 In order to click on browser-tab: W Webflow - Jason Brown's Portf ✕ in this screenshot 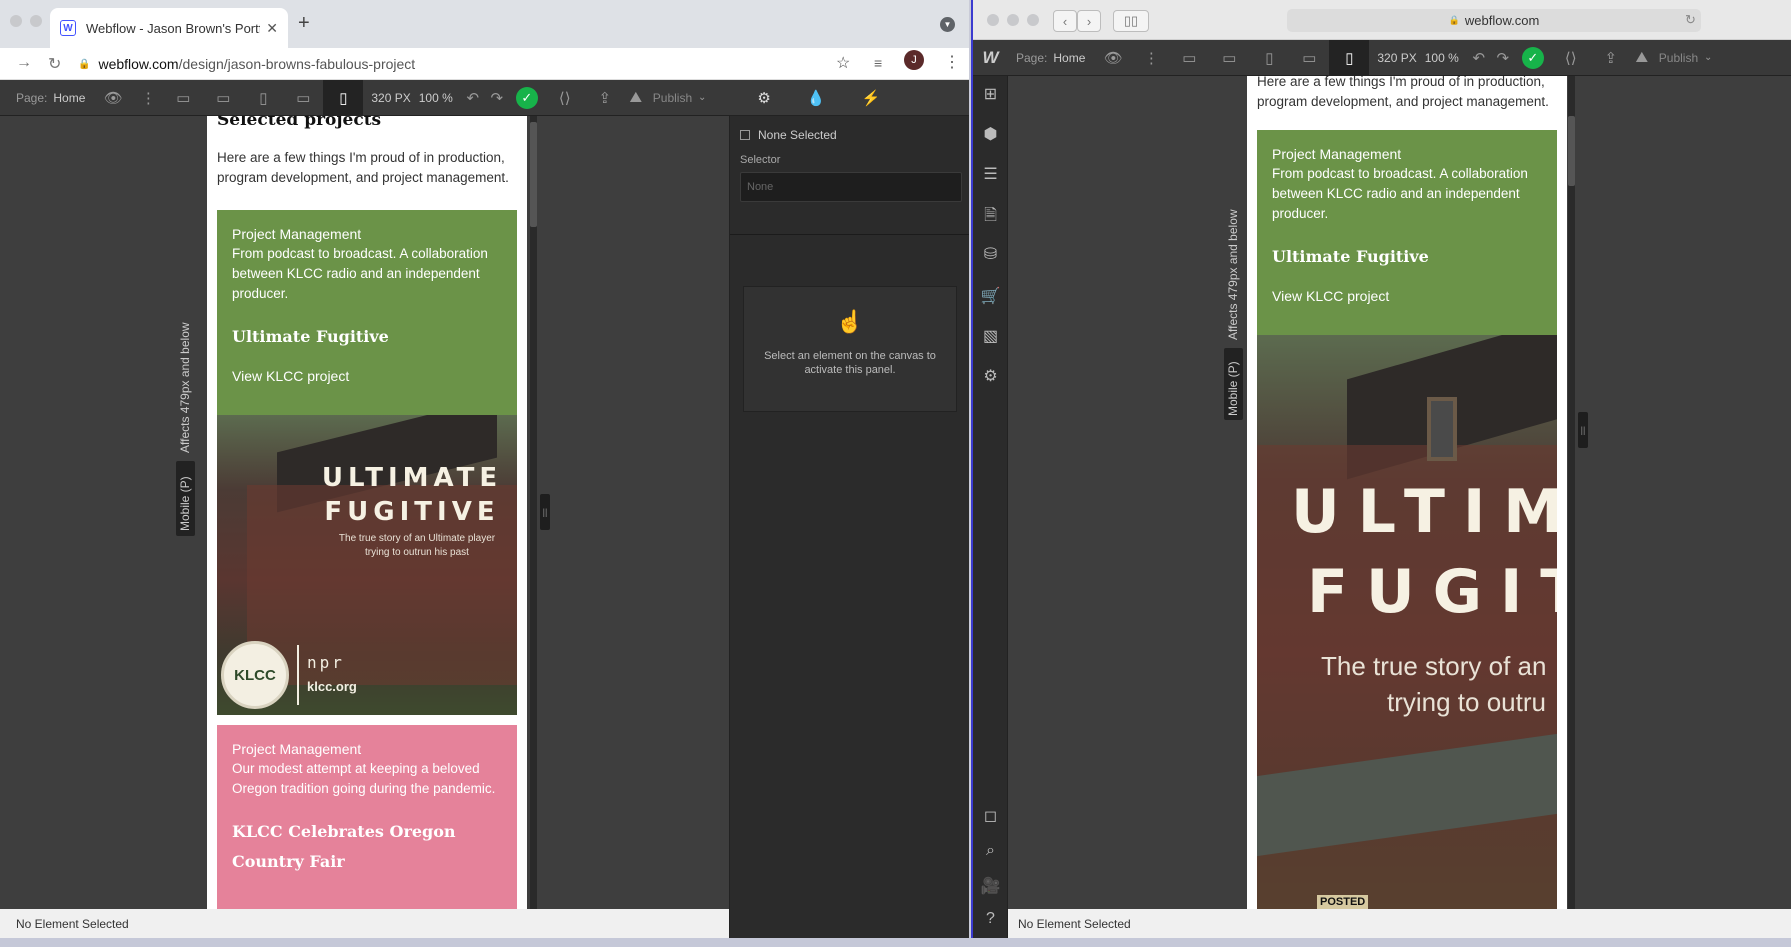, I will do `click(169, 28)`.